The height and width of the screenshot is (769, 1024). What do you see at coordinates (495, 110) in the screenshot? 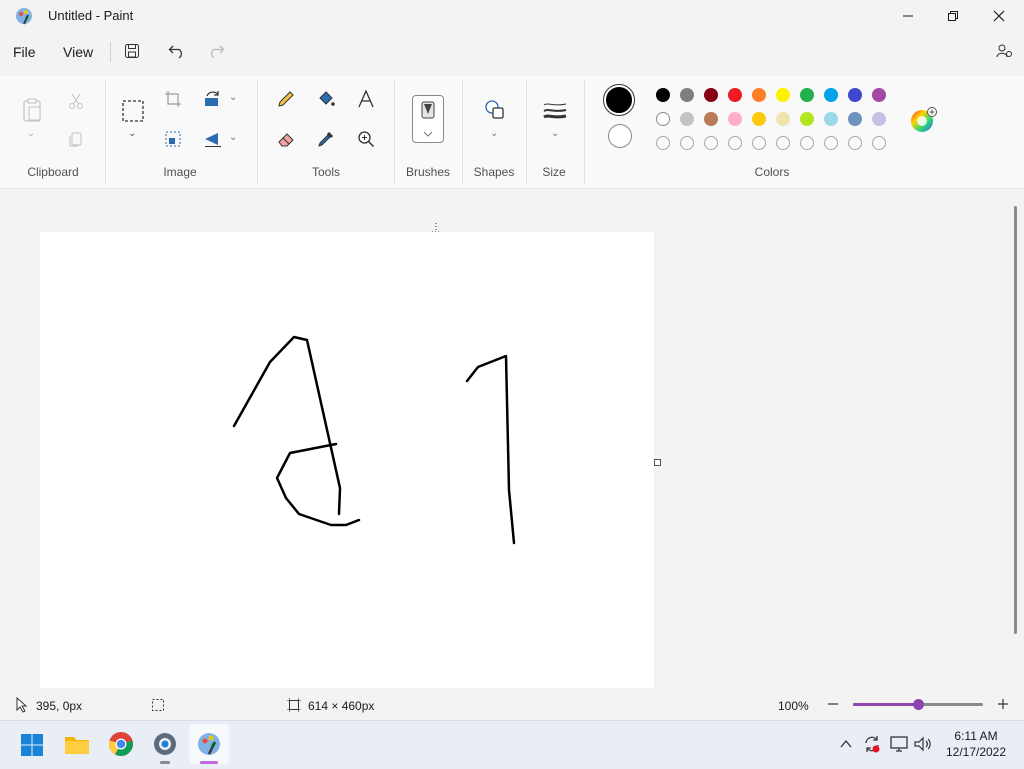
I see `shapes-button` at bounding box center [495, 110].